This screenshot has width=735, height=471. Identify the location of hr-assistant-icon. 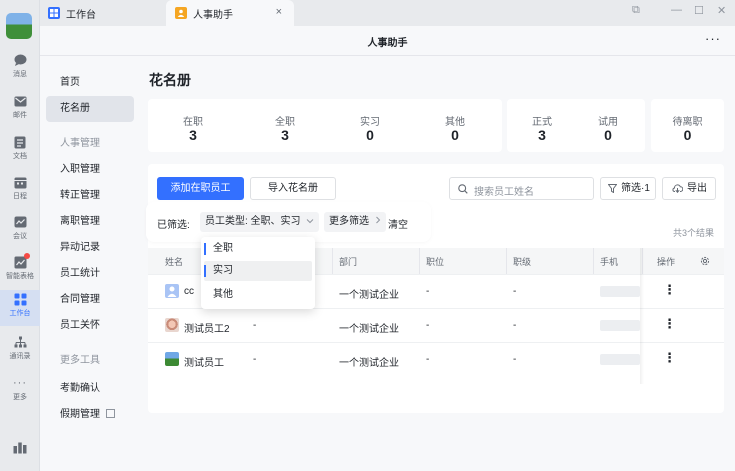
(181, 13).